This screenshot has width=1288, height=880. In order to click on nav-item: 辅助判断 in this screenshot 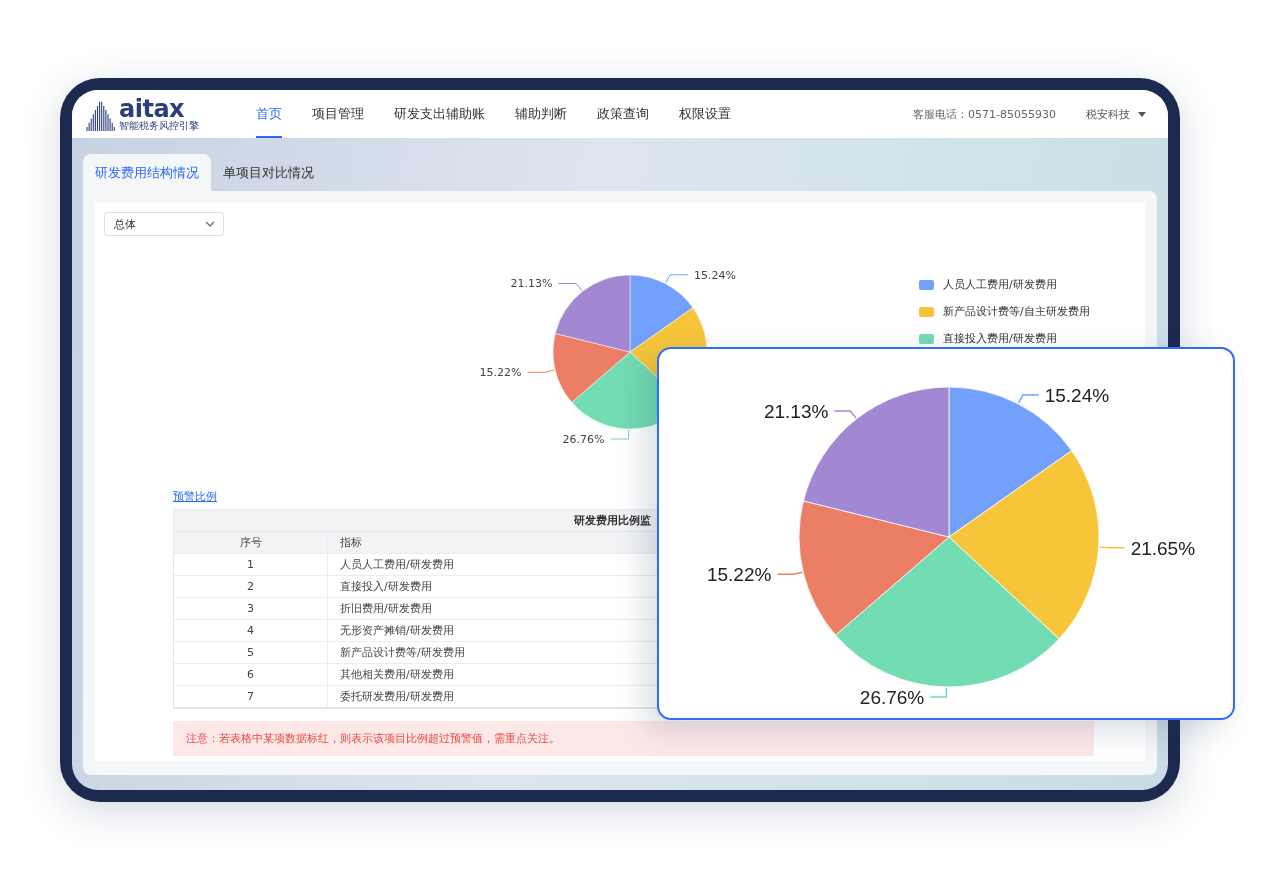, I will do `click(541, 114)`.